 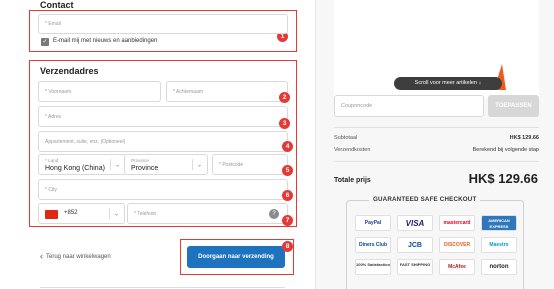 What do you see at coordinates (373, 245) in the screenshot?
I see `diners-club-logo: Diners Club` at bounding box center [373, 245].